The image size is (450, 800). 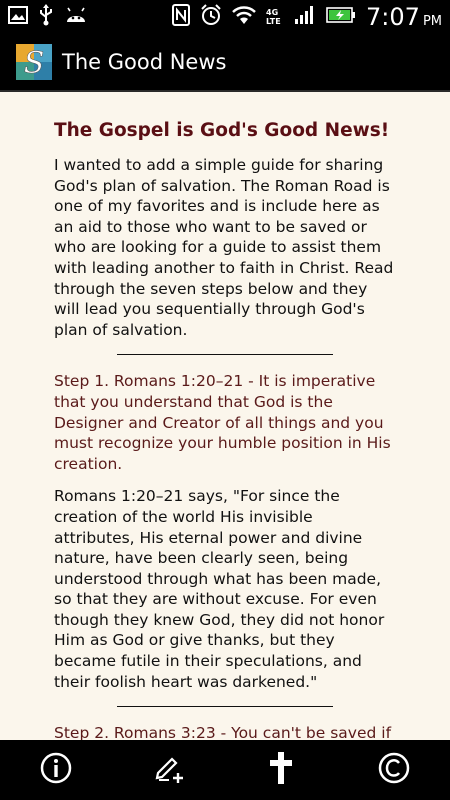 I want to click on app-logo-icon: S, so click(x=34, y=62).